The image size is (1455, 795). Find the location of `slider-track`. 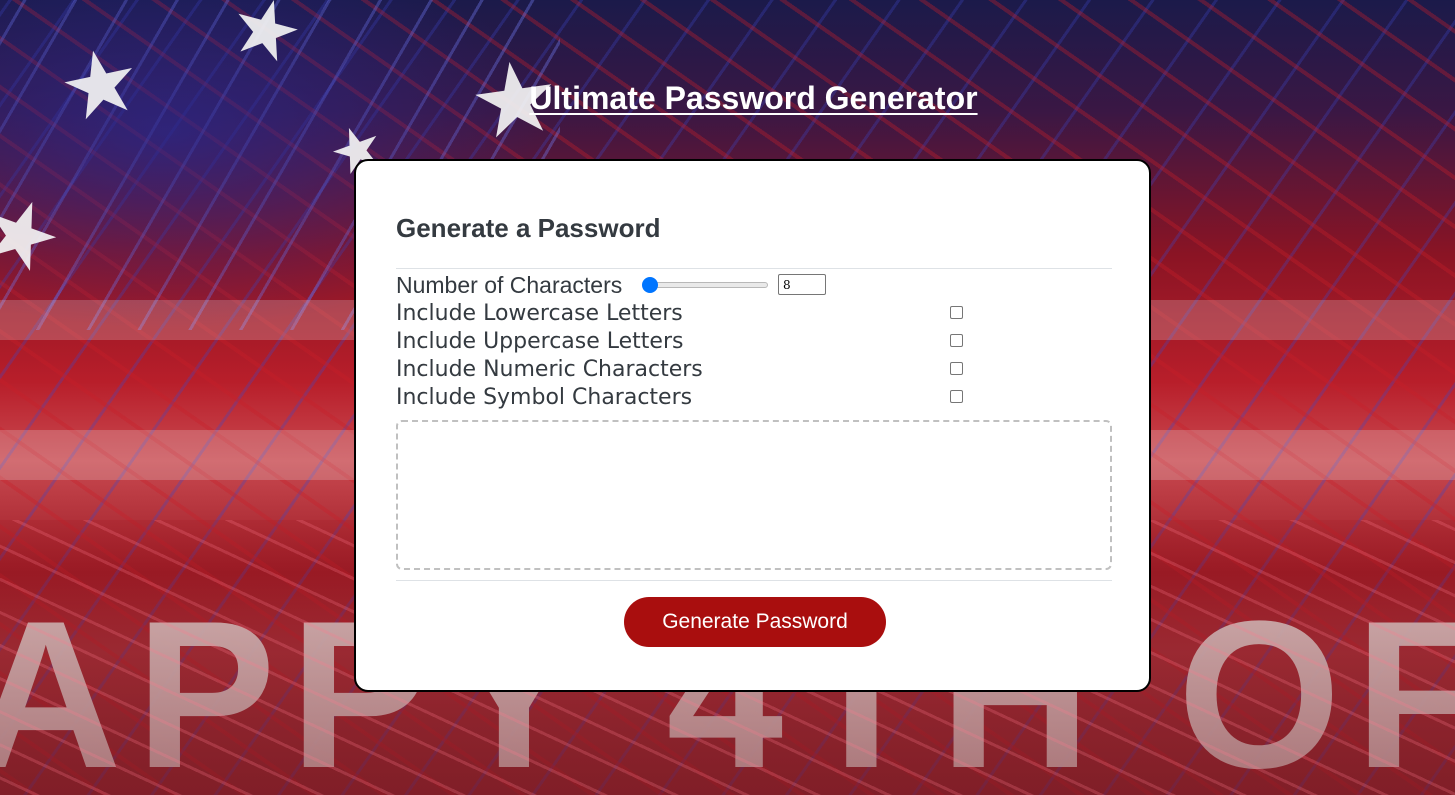

slider-track is located at coordinates (706, 285).